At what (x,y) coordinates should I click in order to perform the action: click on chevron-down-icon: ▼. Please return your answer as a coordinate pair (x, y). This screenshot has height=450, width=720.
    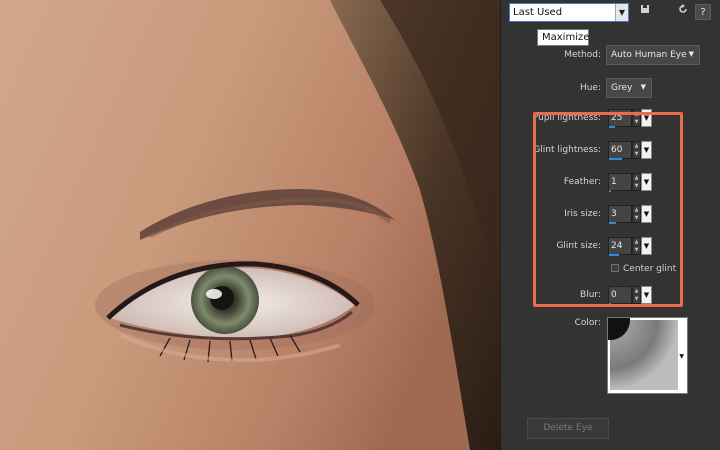
    Looking at the image, I should click on (621, 12).